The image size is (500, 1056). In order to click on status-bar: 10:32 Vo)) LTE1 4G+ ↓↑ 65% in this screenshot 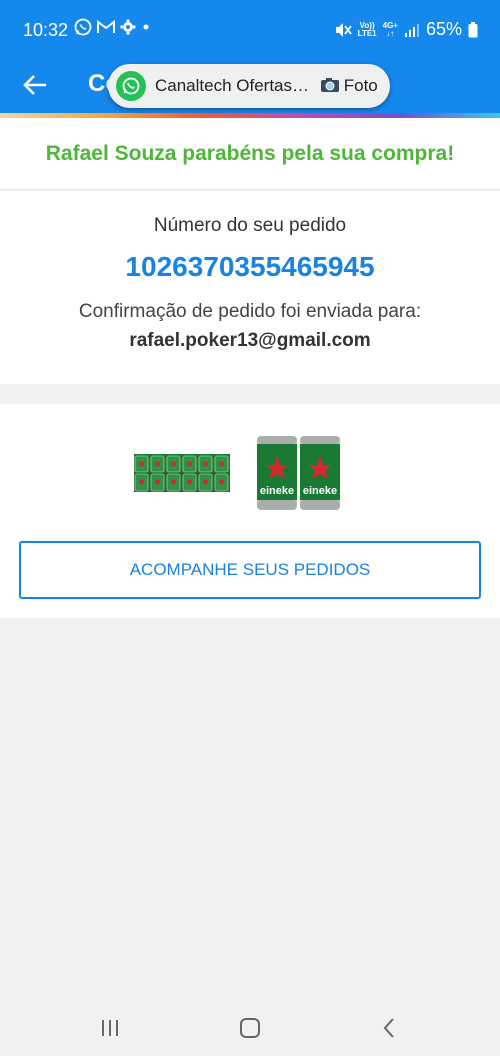, I will do `click(250, 30)`.